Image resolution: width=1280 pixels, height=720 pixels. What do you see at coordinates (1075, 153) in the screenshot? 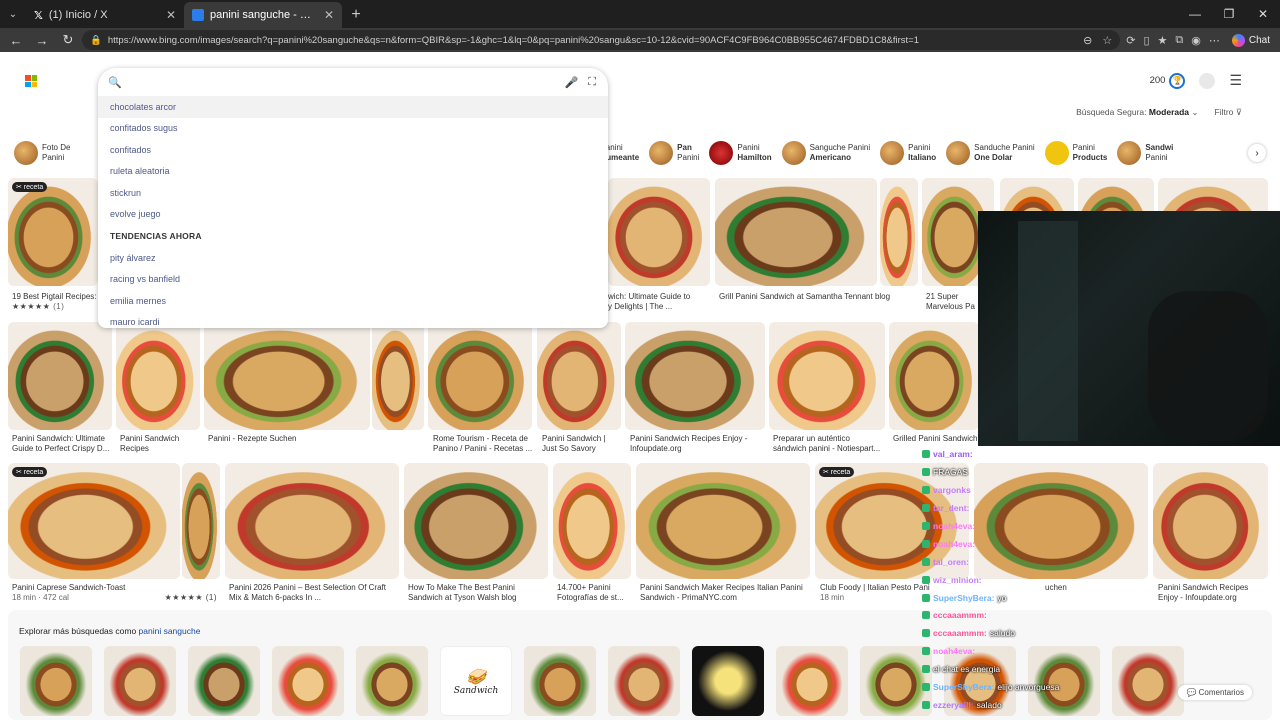
I see `chip-panini-products: Panini Products` at bounding box center [1075, 153].